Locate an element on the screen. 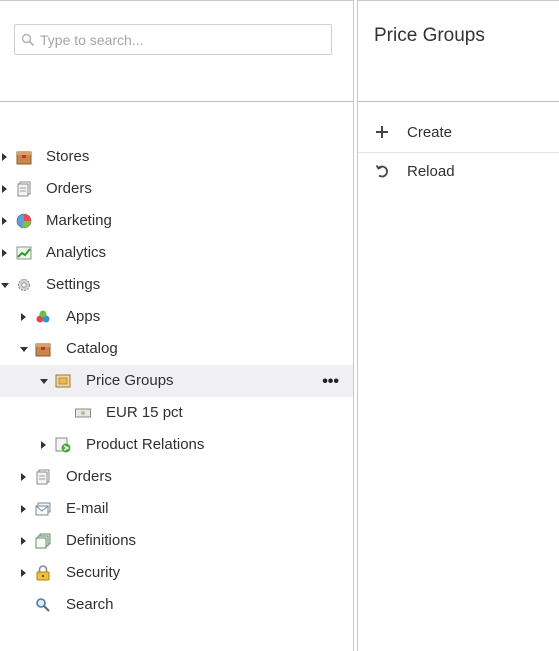 The image size is (559, 651). tree-node-analytics: Analytics is located at coordinates (176, 253).